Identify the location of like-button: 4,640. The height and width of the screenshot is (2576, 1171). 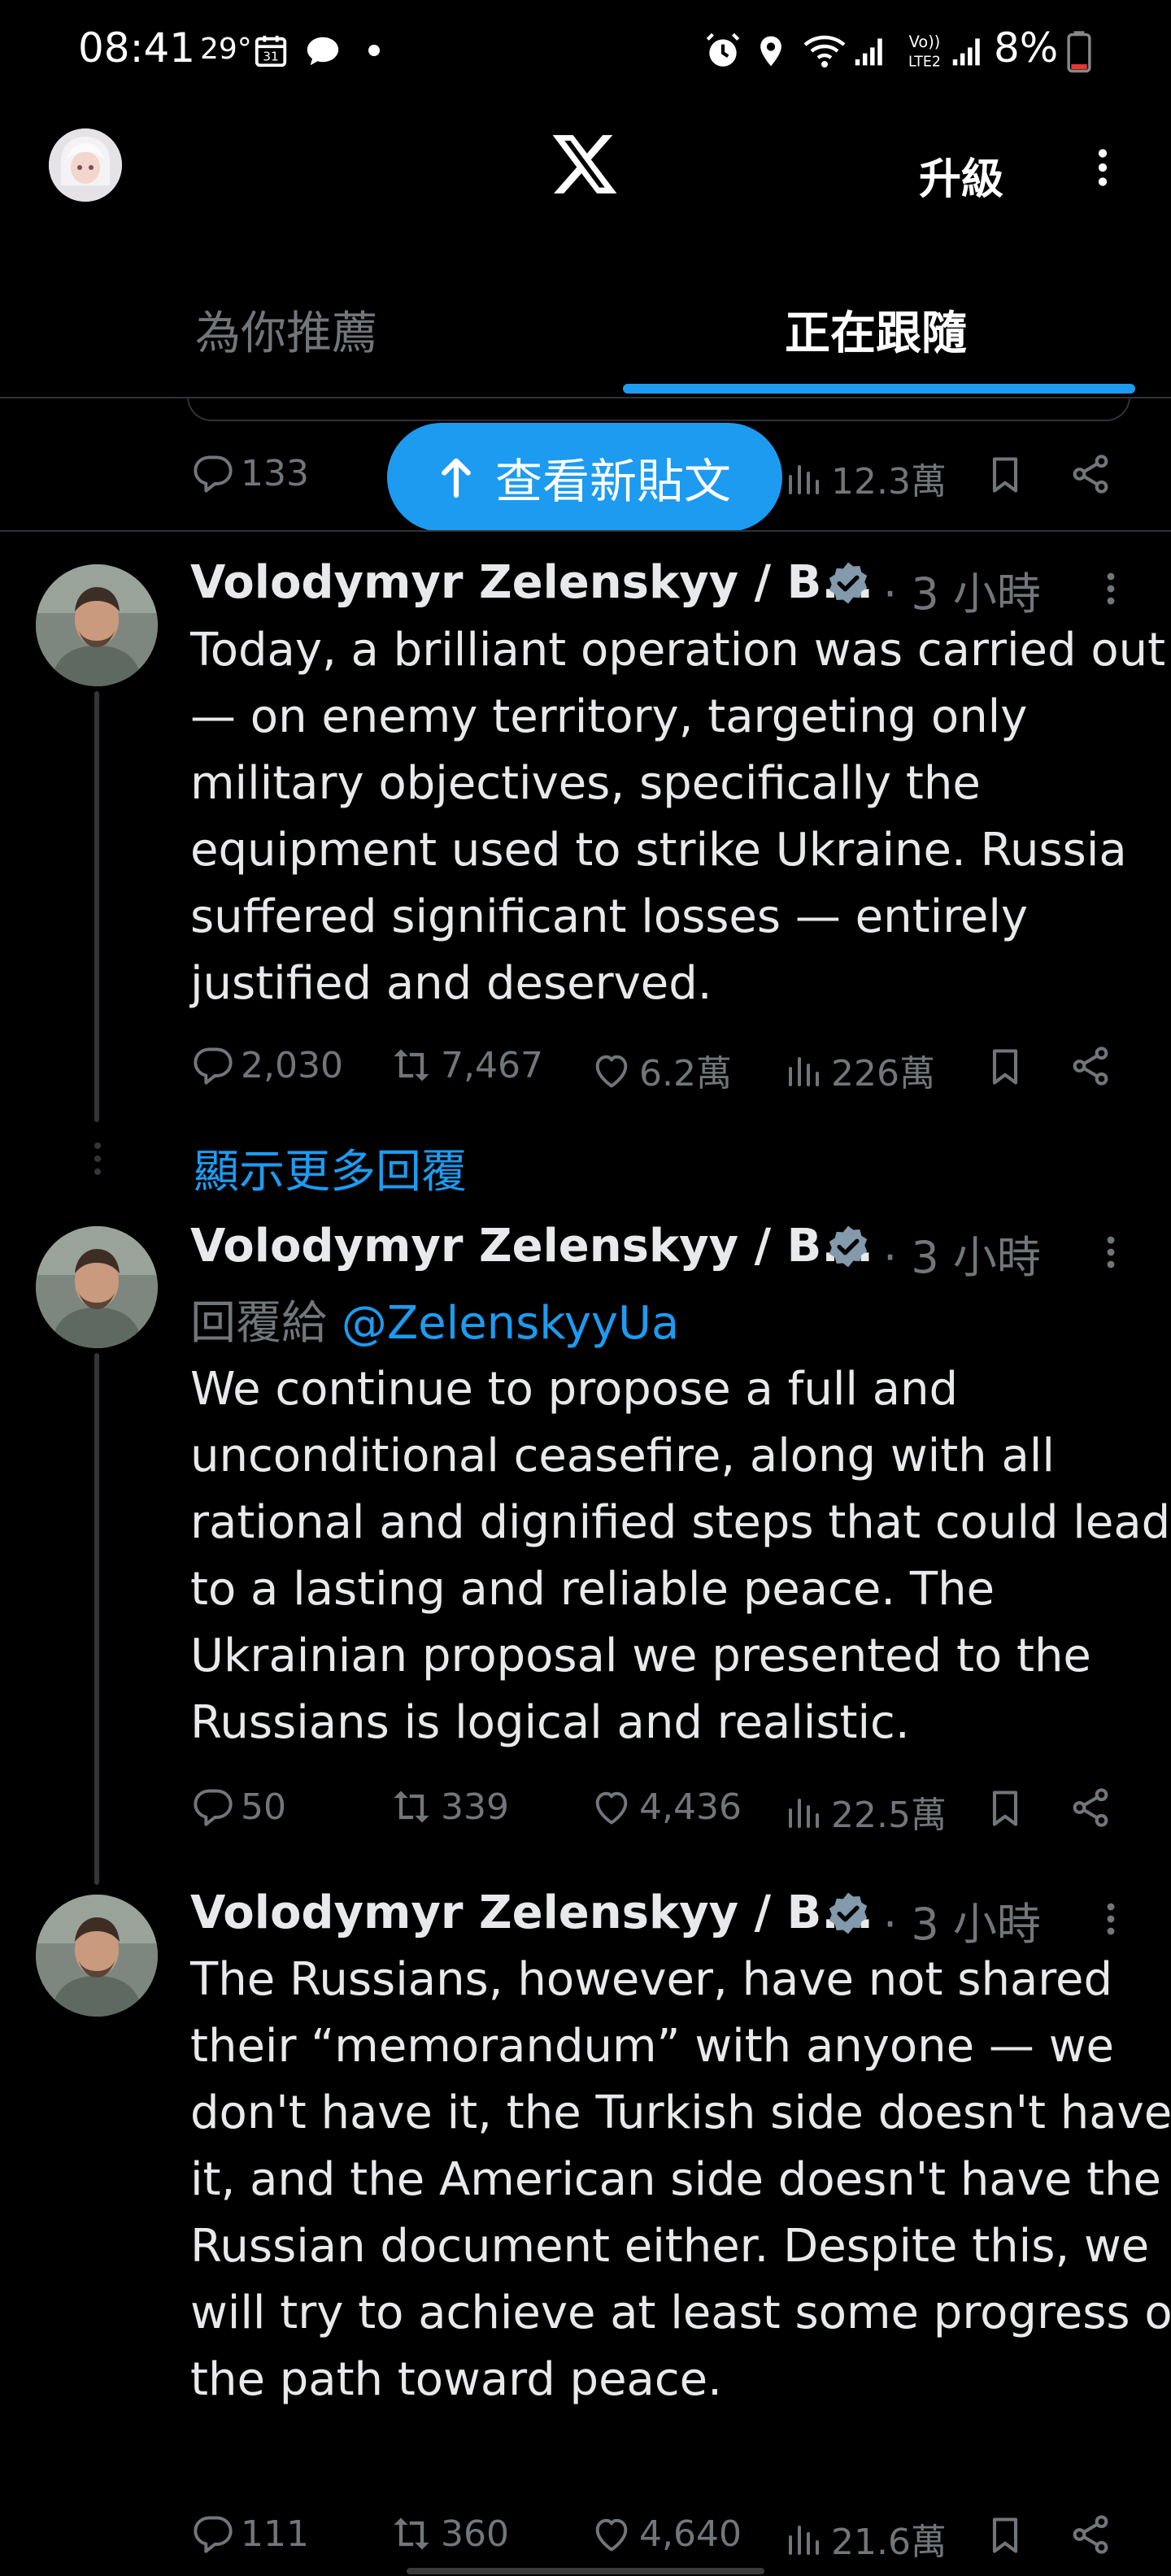
(666, 2534).